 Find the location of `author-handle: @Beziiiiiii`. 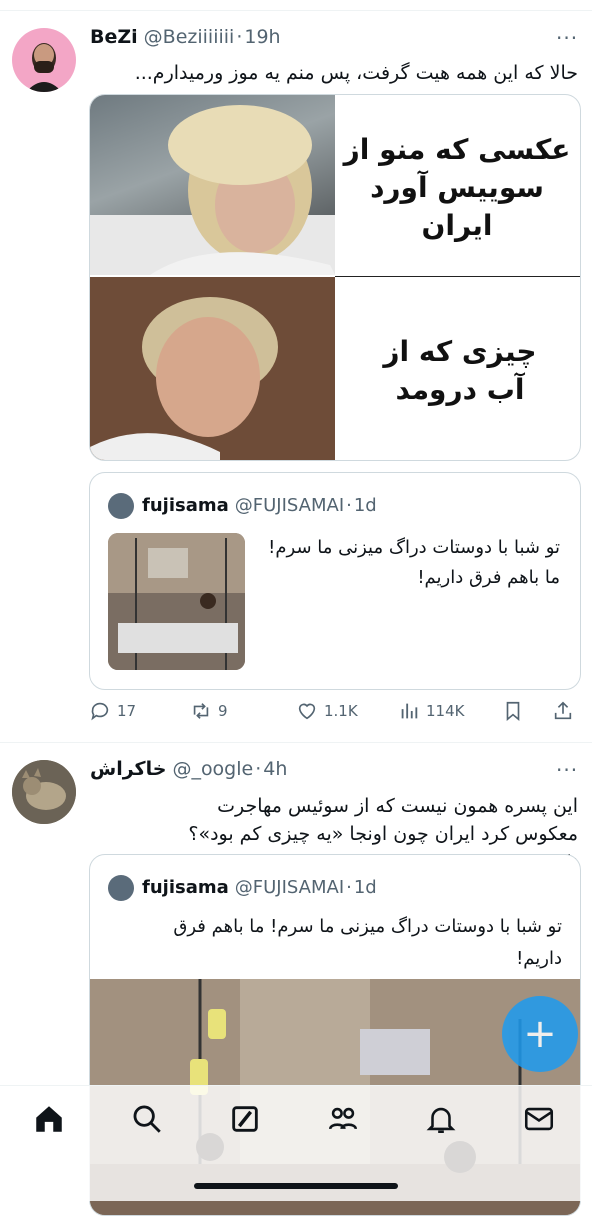

author-handle: @Beziiiiiii is located at coordinates (189, 37).